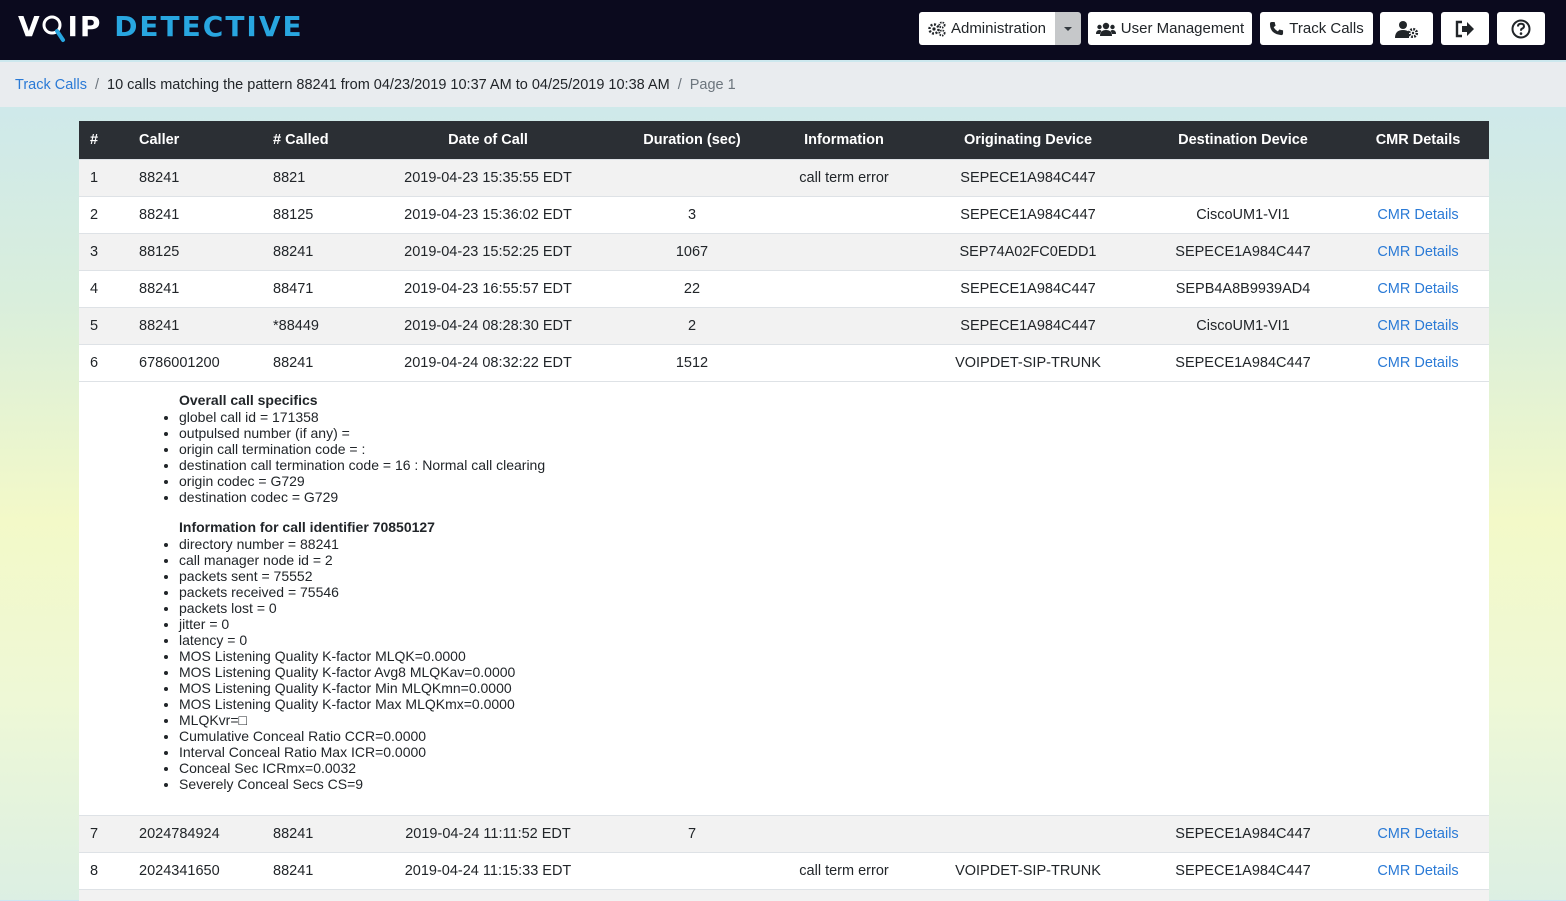  I want to click on col-header-date: Date of Call, so click(488, 140).